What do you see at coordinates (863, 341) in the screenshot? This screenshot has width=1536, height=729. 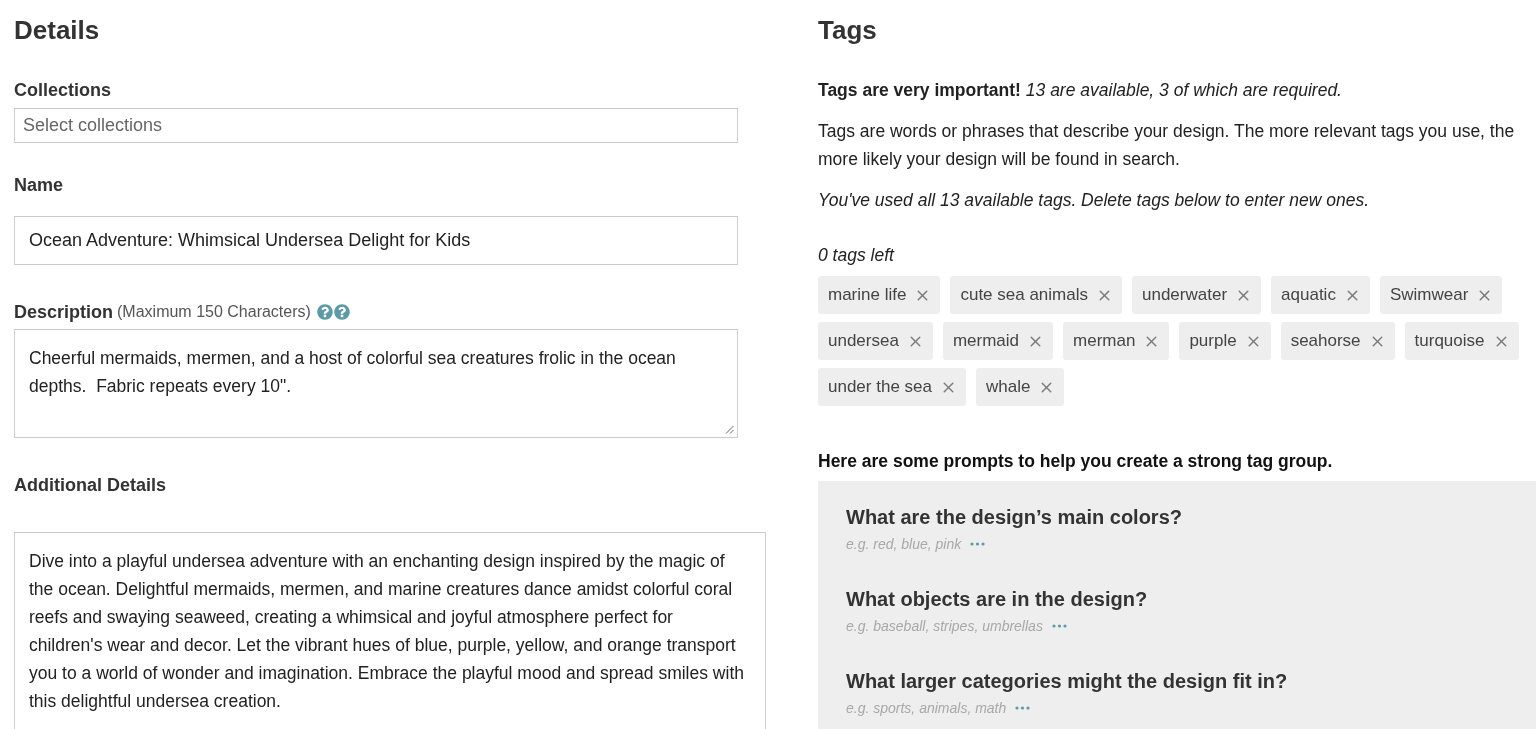 I see `tag-label: undersea` at bounding box center [863, 341].